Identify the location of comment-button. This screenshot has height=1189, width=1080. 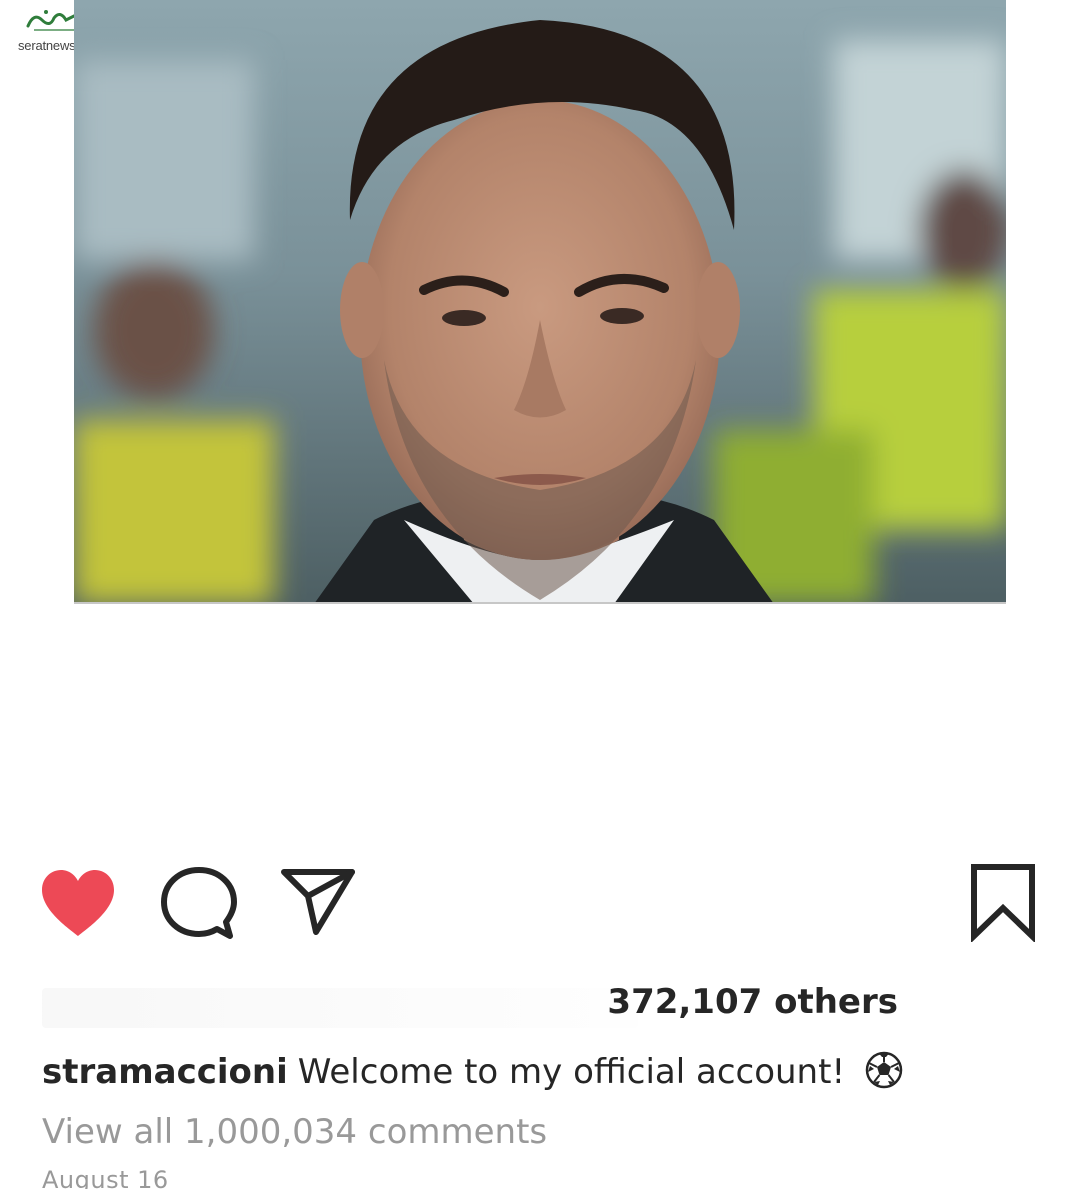
(199, 904).